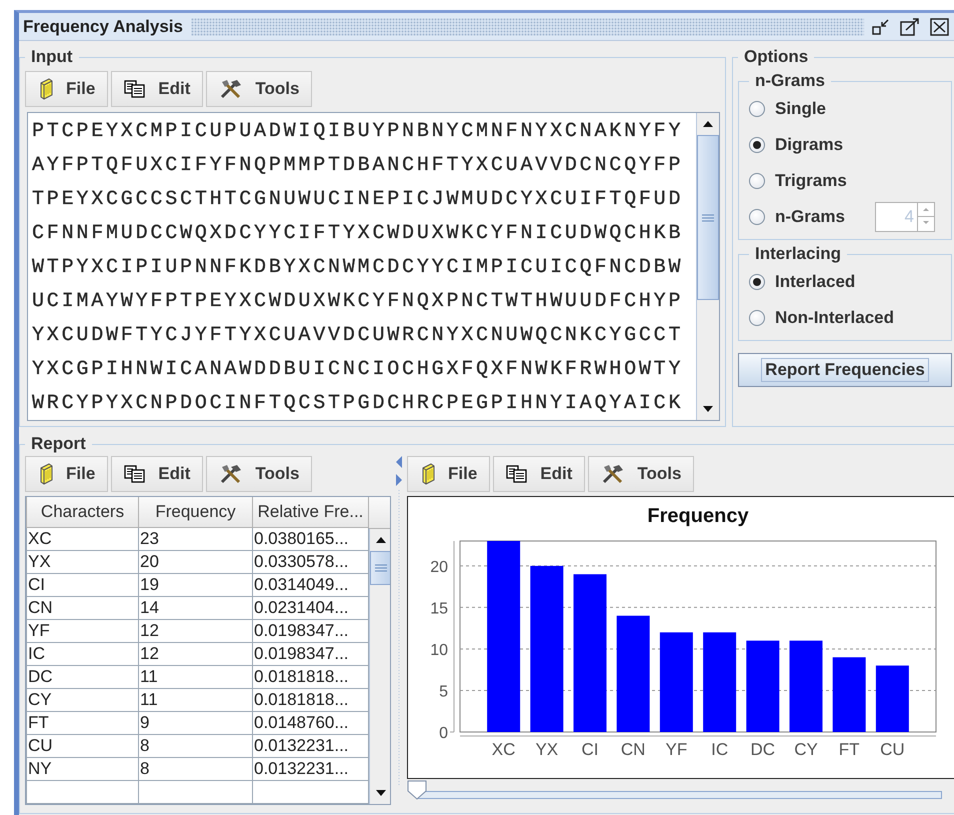 This screenshot has width=954, height=815. Describe the element at coordinates (811, 181) in the screenshot. I see `radio-label: Trigrams` at that location.